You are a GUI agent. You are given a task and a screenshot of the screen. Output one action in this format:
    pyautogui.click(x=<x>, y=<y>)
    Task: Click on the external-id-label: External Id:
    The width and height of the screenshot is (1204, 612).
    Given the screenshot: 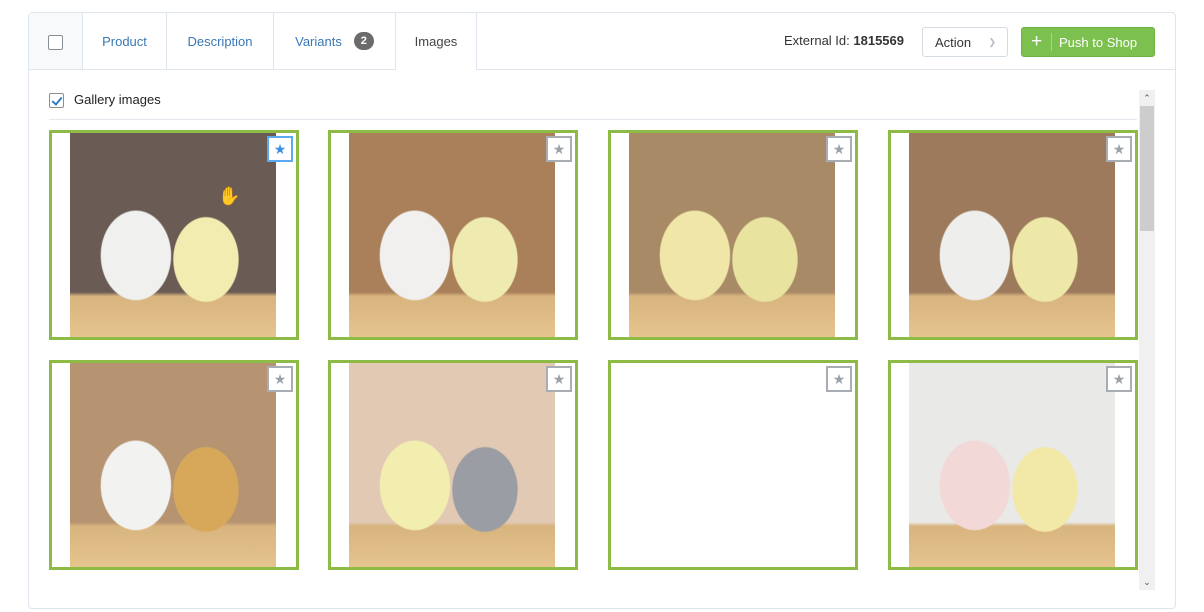 What is the action you would take?
    pyautogui.click(x=817, y=40)
    